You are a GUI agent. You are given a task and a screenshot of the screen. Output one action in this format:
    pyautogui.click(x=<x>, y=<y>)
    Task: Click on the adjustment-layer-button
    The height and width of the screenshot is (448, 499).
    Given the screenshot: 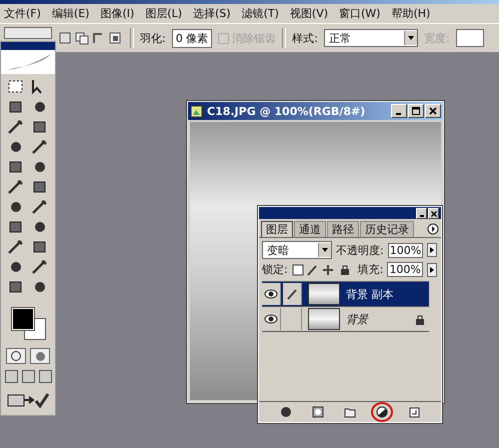 What is the action you would take?
    pyautogui.click(x=382, y=412)
    